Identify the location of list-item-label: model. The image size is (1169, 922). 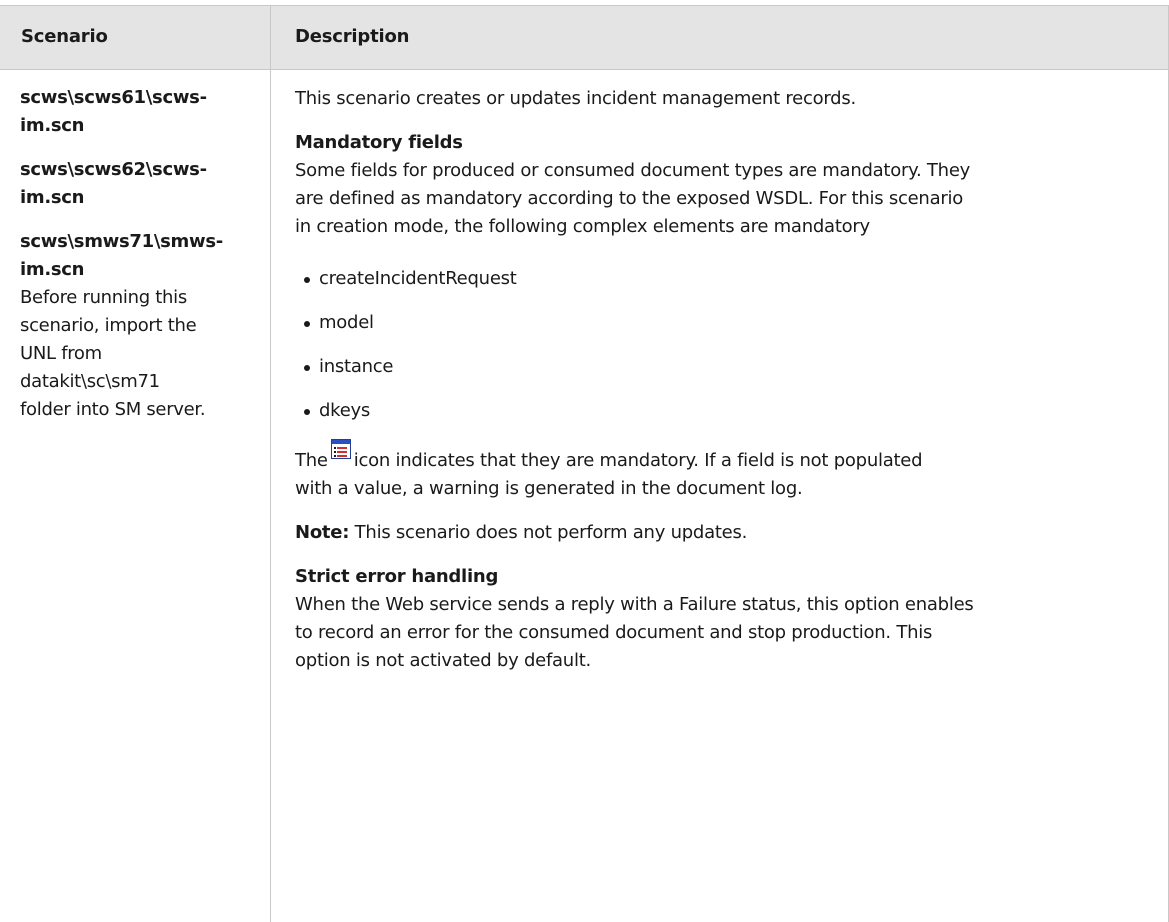
(346, 322).